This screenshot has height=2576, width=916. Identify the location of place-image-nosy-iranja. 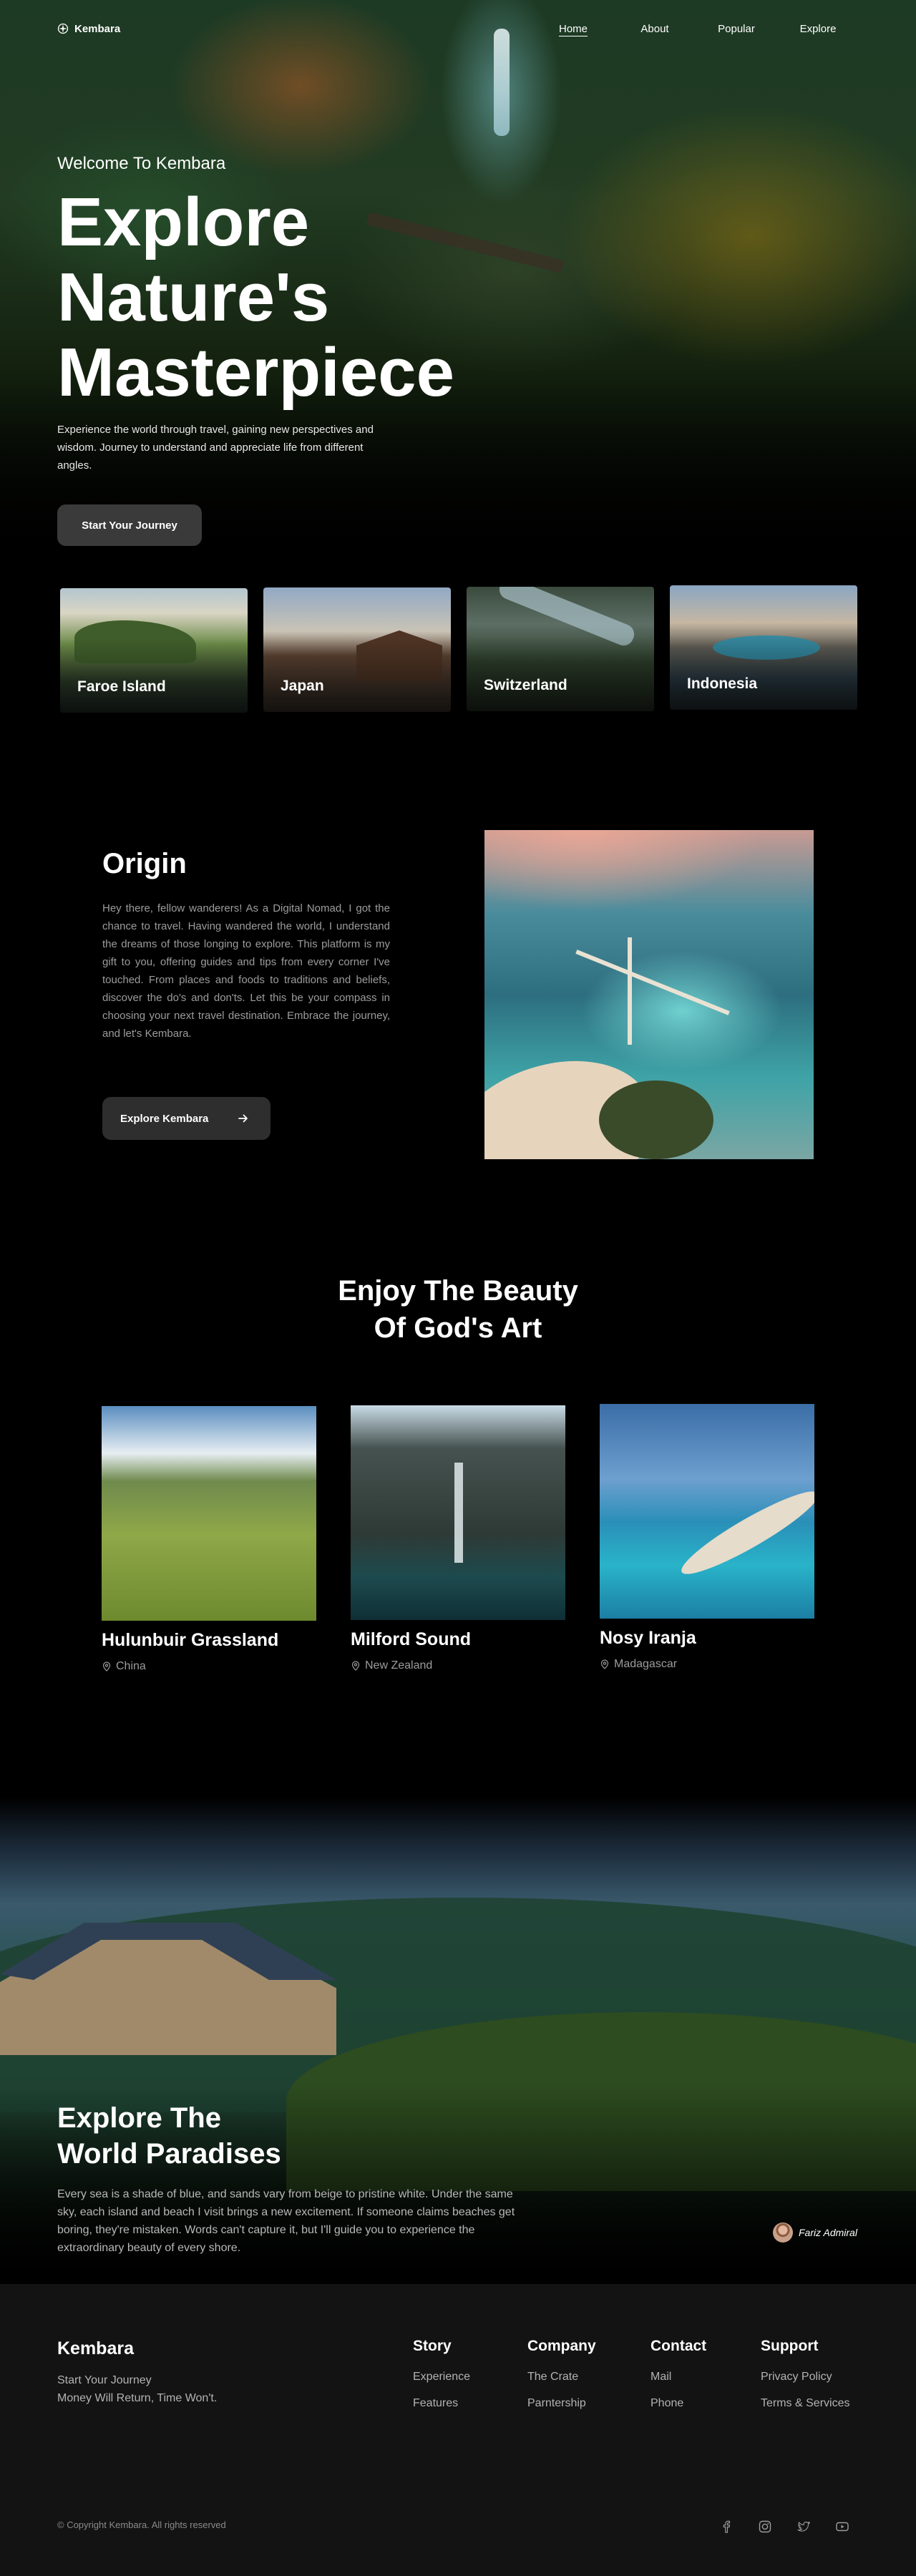
(707, 1512).